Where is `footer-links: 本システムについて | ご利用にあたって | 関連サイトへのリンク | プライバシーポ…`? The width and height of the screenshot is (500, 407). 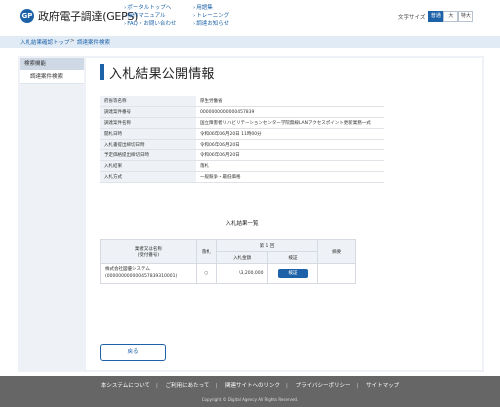 footer-links: 本システムについて | ご利用にあたって | 関連サイトへのリンク | プライバシーポ… is located at coordinates (250, 385).